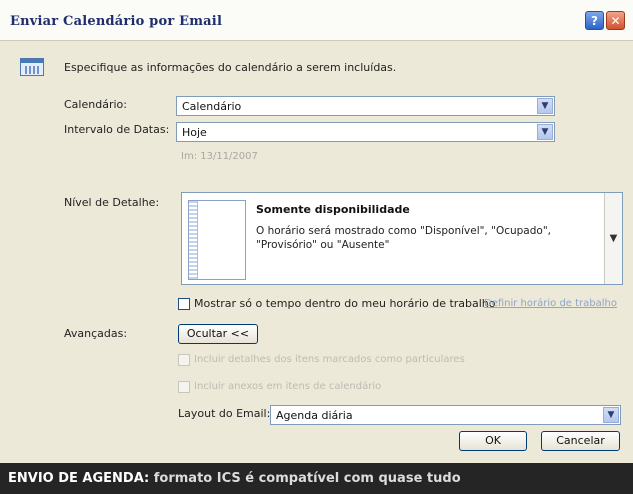 The width and height of the screenshot is (633, 494). I want to click on incluir-detalhes-checkbox, so click(184, 360).